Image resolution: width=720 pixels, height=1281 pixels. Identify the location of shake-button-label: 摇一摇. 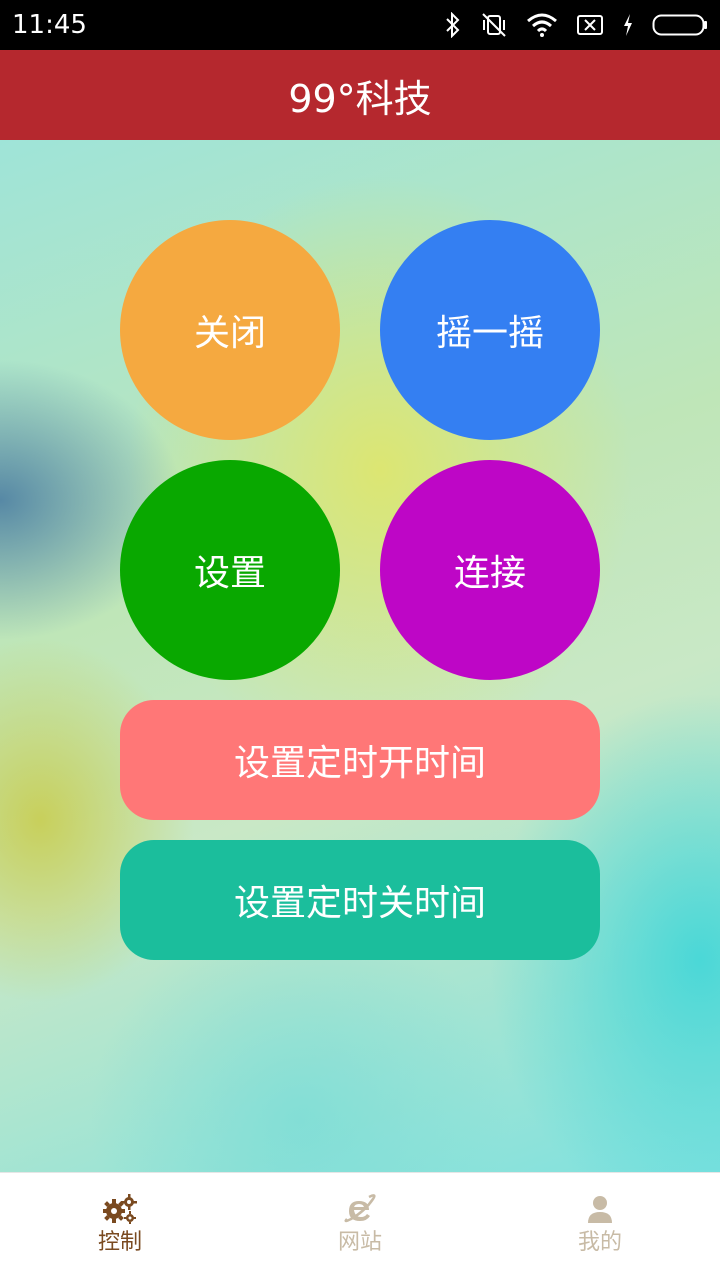
(489, 333).